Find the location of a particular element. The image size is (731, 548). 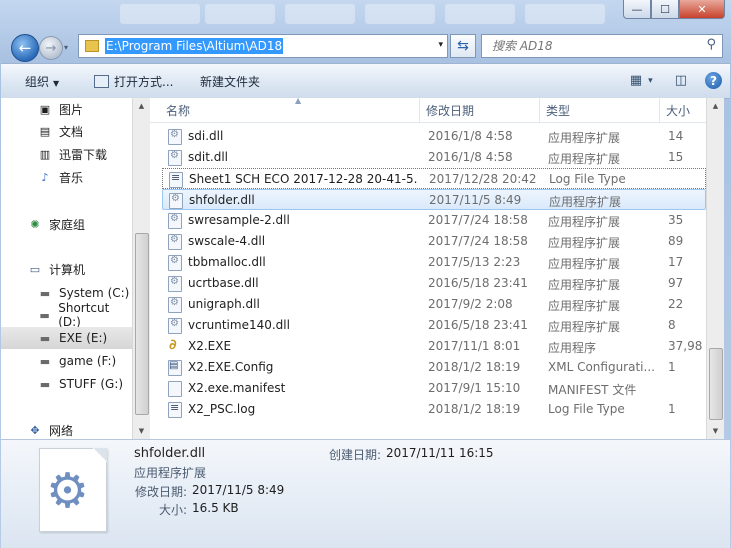

xml-file-icon is located at coordinates (175, 368).